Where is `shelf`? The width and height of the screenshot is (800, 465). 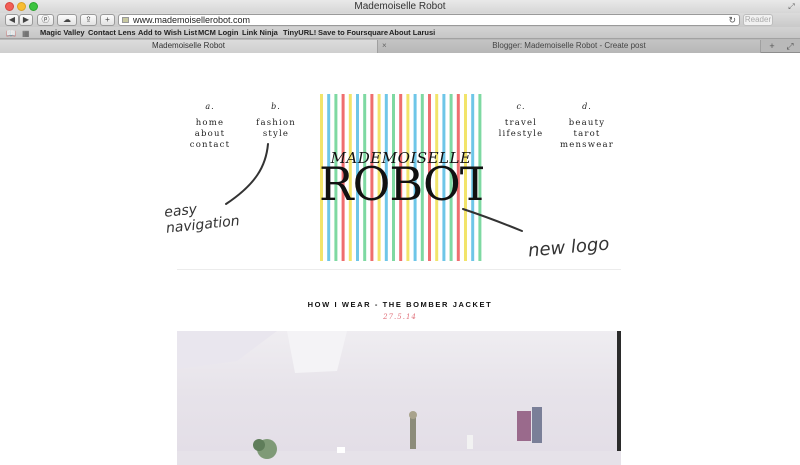 shelf is located at coordinates (399, 458).